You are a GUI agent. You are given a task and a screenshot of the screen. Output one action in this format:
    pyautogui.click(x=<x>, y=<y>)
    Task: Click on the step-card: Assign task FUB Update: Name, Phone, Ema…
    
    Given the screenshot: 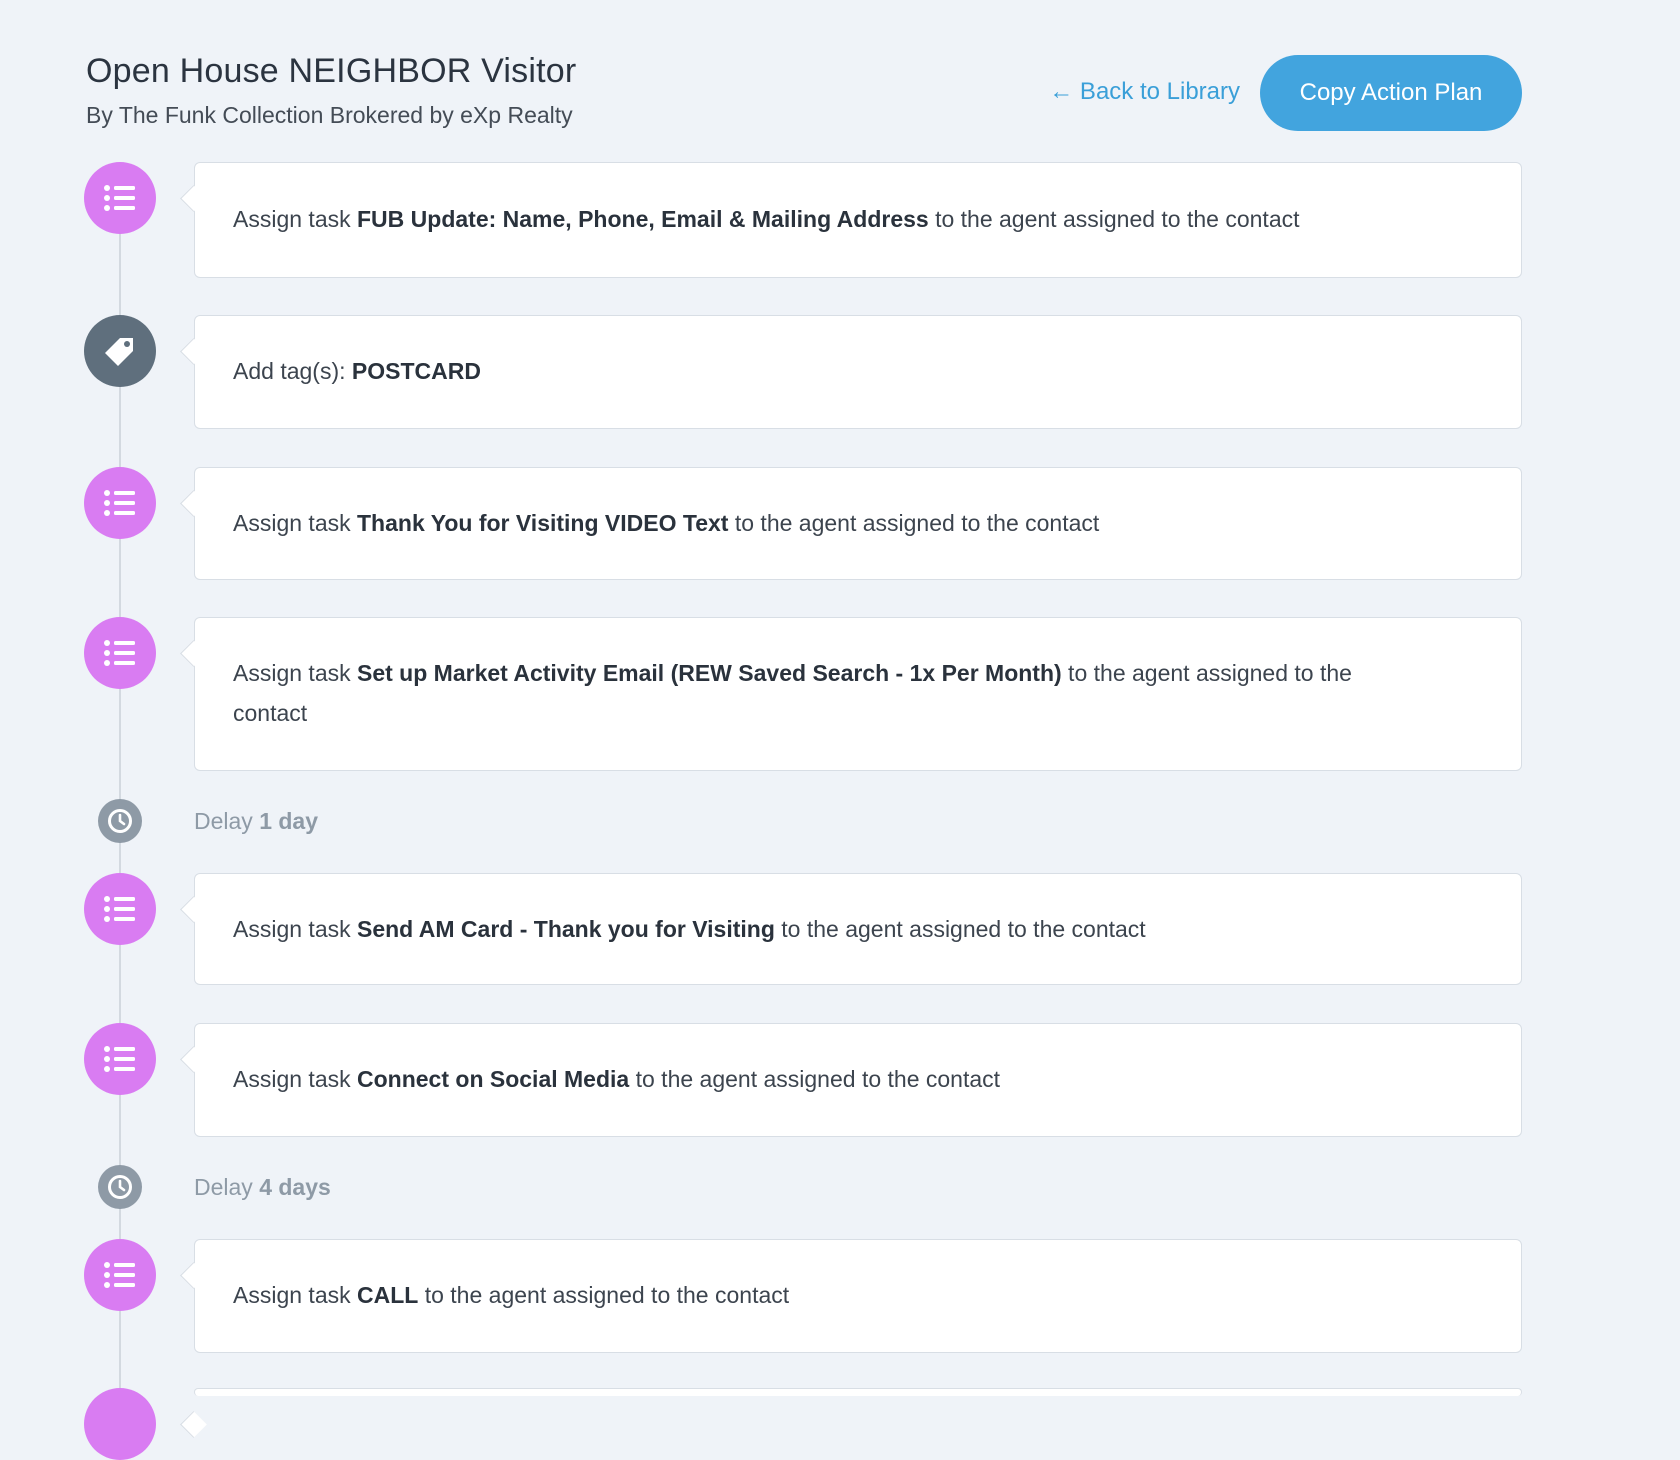 What is the action you would take?
    pyautogui.click(x=858, y=220)
    